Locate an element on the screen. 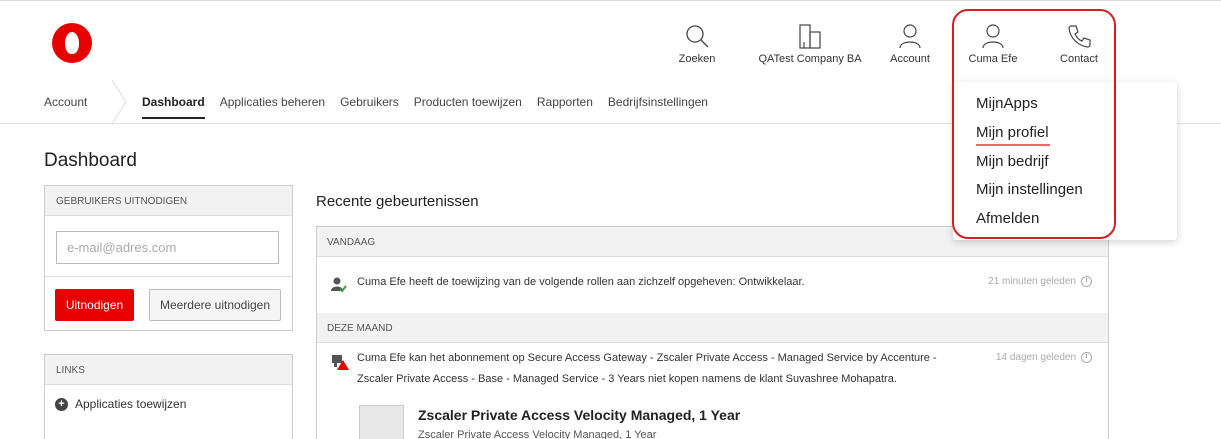 Image resolution: width=1221 pixels, height=439 pixels. product-thumbnail is located at coordinates (381, 422).